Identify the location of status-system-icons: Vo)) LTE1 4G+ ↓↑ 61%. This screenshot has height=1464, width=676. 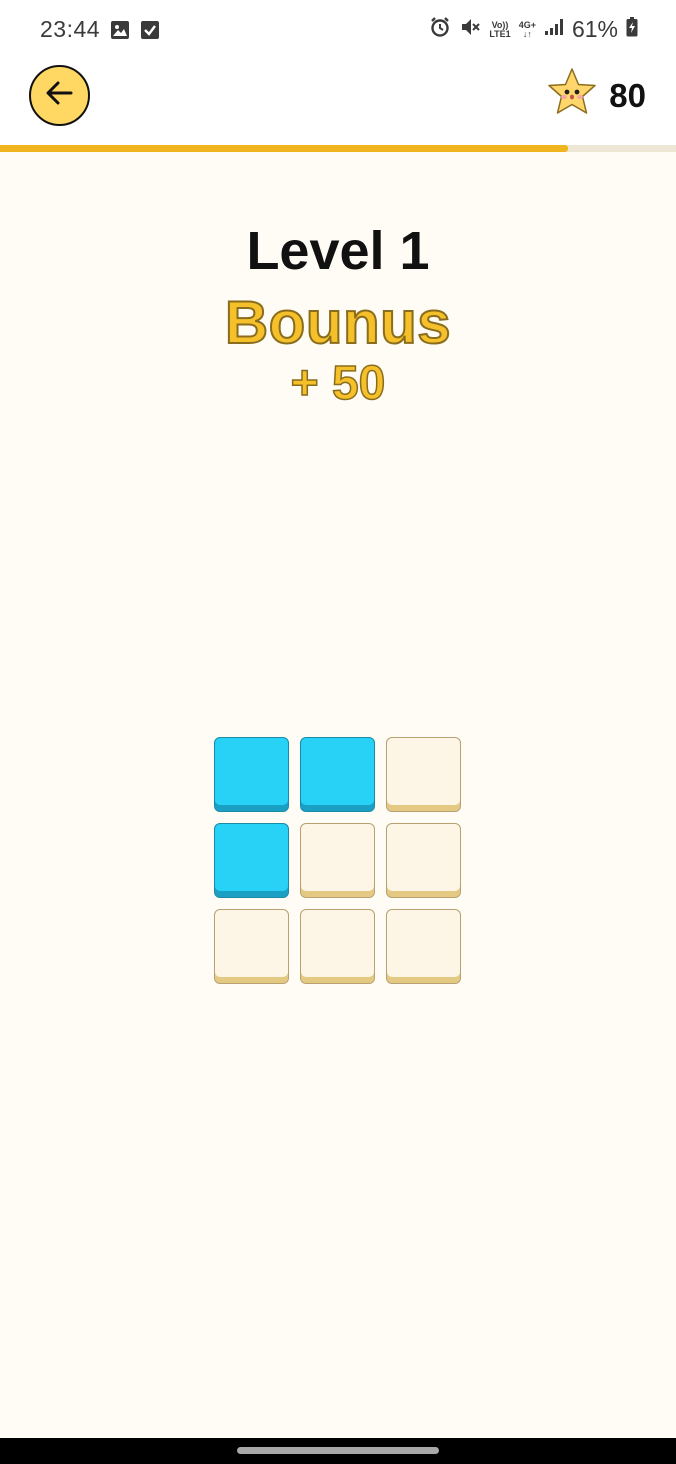
(533, 29).